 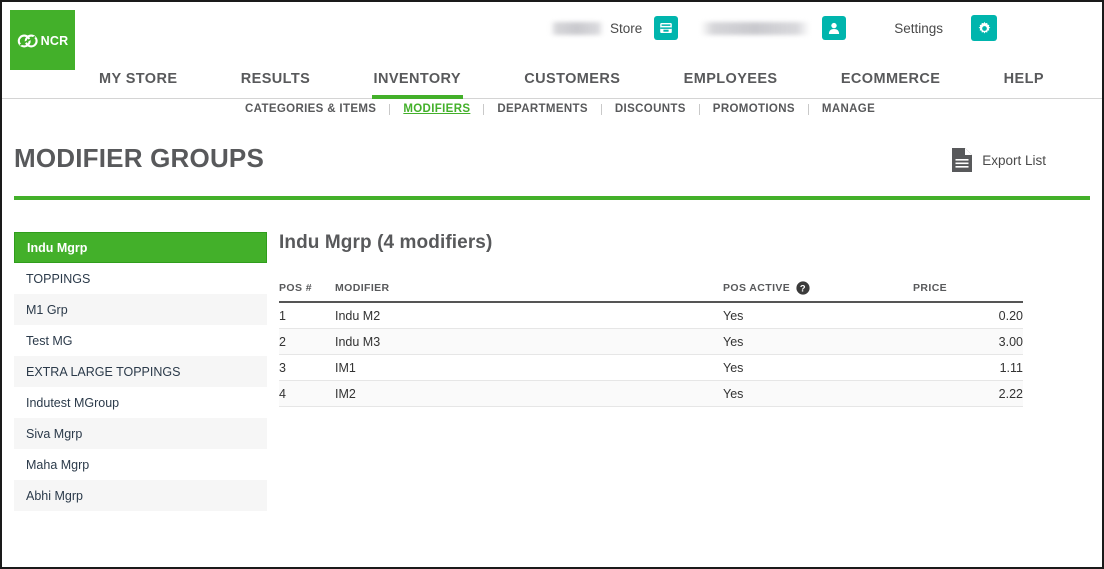 What do you see at coordinates (968, 341) in the screenshot?
I see `cell-price: 3.00` at bounding box center [968, 341].